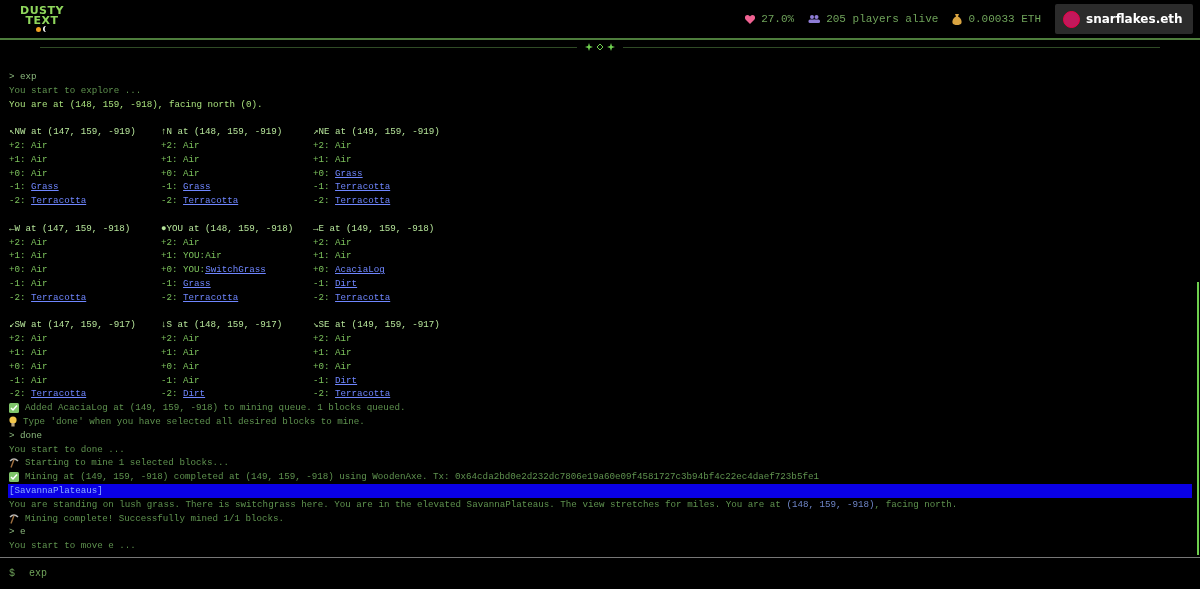 Image resolution: width=1200 pixels, height=589 pixels. Describe the element at coordinates (155, 518) in the screenshot. I see `log-line: Mining complete! Successfully mined 1/1 blocks.` at that location.